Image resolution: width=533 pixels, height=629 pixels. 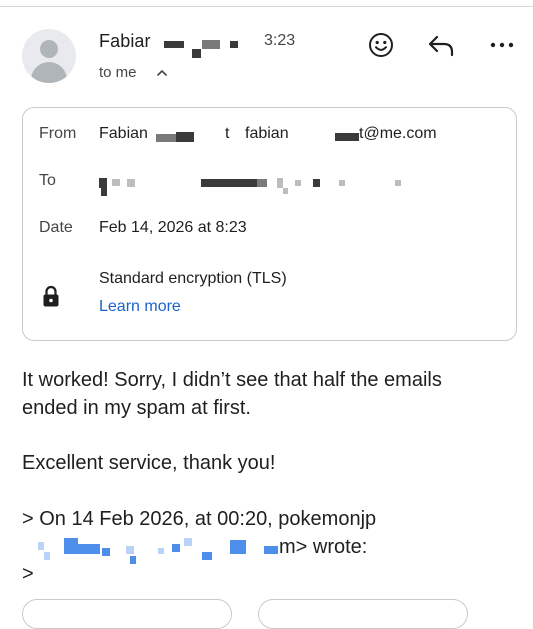 What do you see at coordinates (140, 307) in the screenshot?
I see `learn-more-link: Learn more` at bounding box center [140, 307].